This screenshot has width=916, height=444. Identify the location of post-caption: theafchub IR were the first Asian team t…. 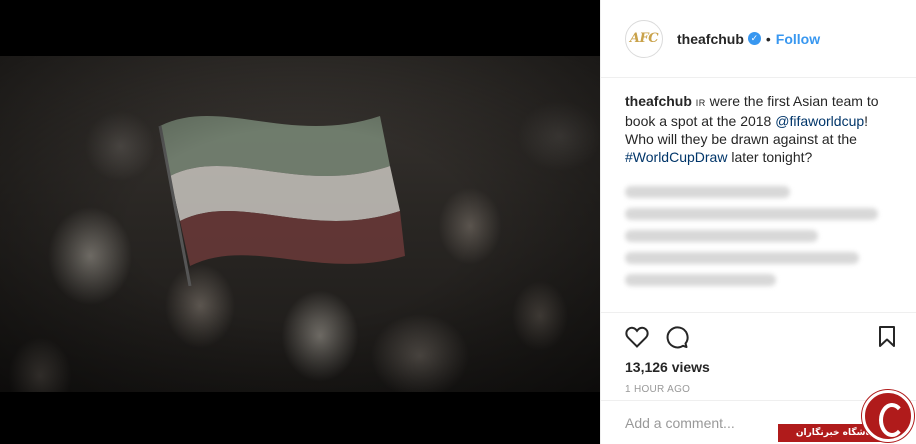
(758, 122).